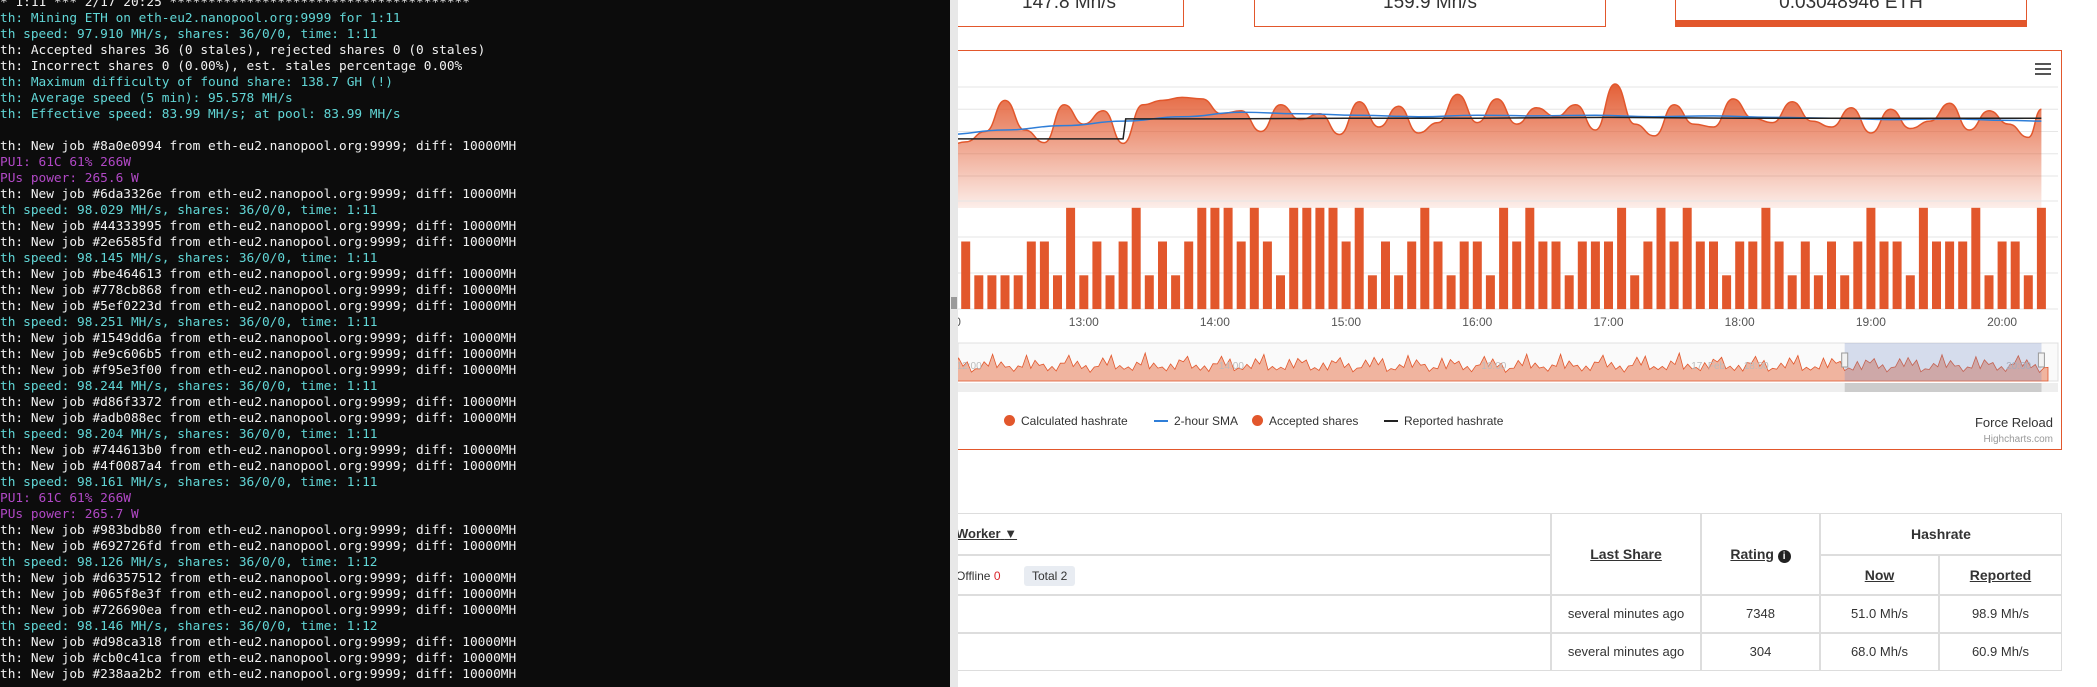  I want to click on x-axis-tick-label: 18:00, so click(1740, 322).